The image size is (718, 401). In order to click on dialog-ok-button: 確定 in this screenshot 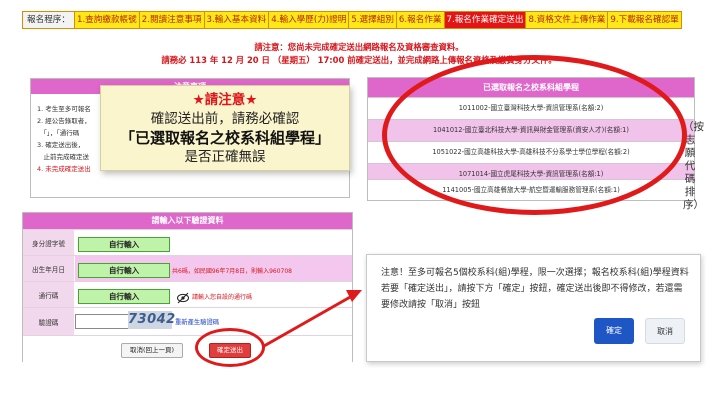, I will do `click(614, 331)`.